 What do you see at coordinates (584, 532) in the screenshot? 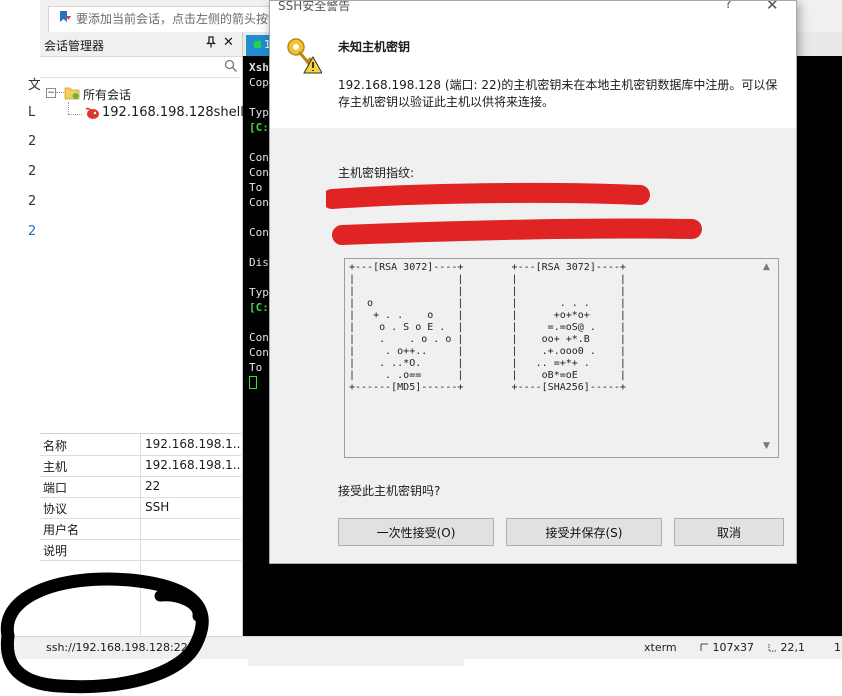
I see `accept-and-save-button: 接受并保存(S)` at bounding box center [584, 532].